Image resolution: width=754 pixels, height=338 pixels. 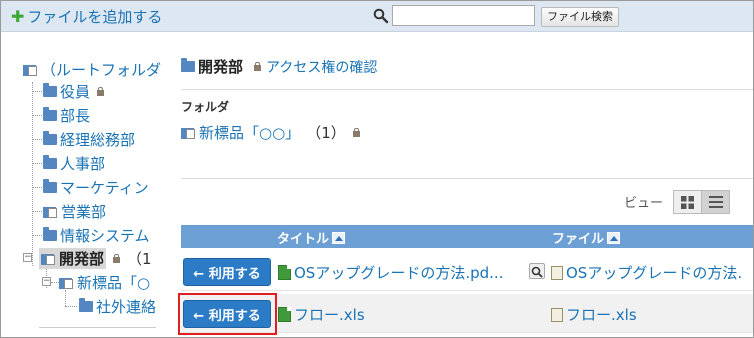 I want to click on tree-item-new-product: 新標品「○, so click(x=104, y=282).